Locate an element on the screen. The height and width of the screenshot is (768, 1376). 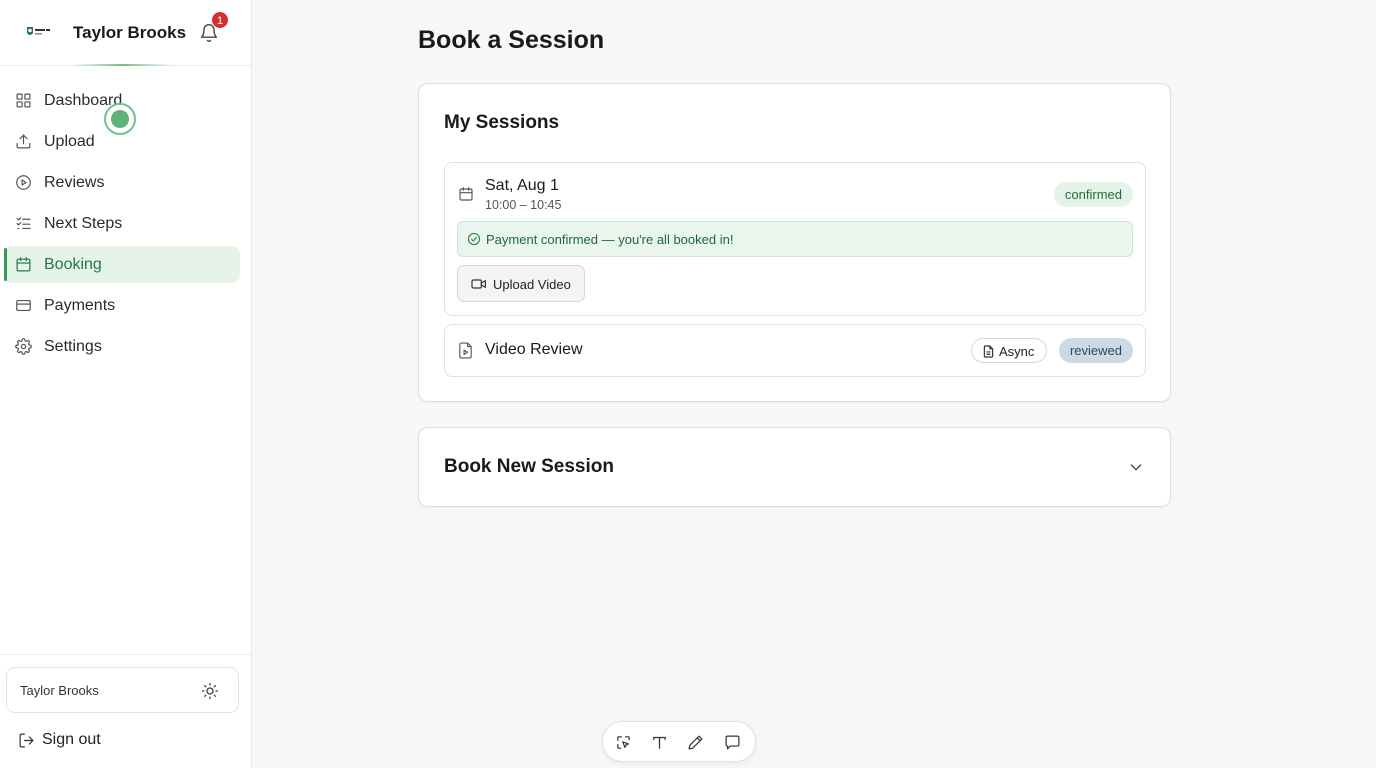
comment-icon is located at coordinates (732, 742).